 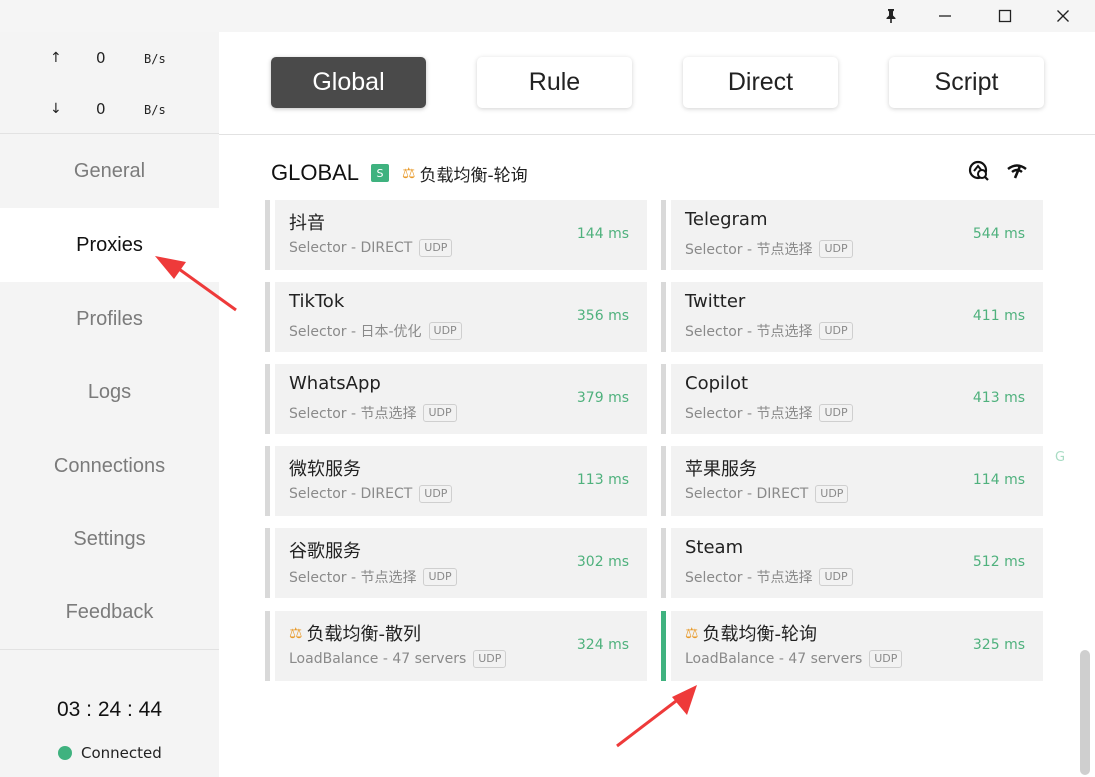 I want to click on upload-speed: ↑ 0 B/s, so click(x=109, y=59).